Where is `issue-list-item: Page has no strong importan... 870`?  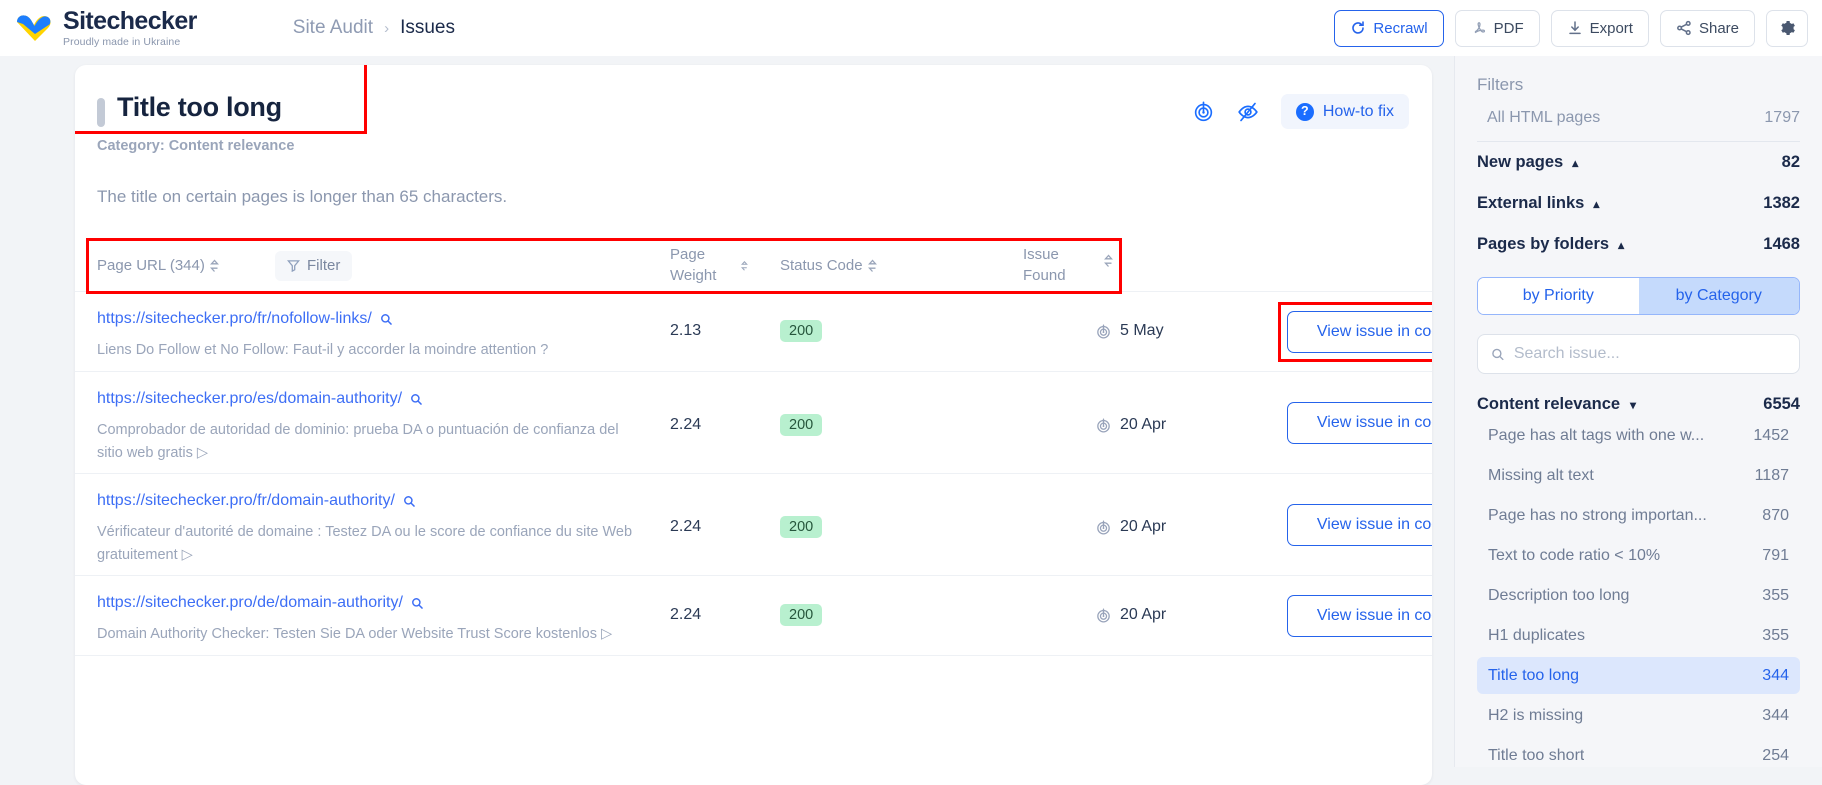
issue-list-item: Page has no strong importan... 870 is located at coordinates (1638, 515).